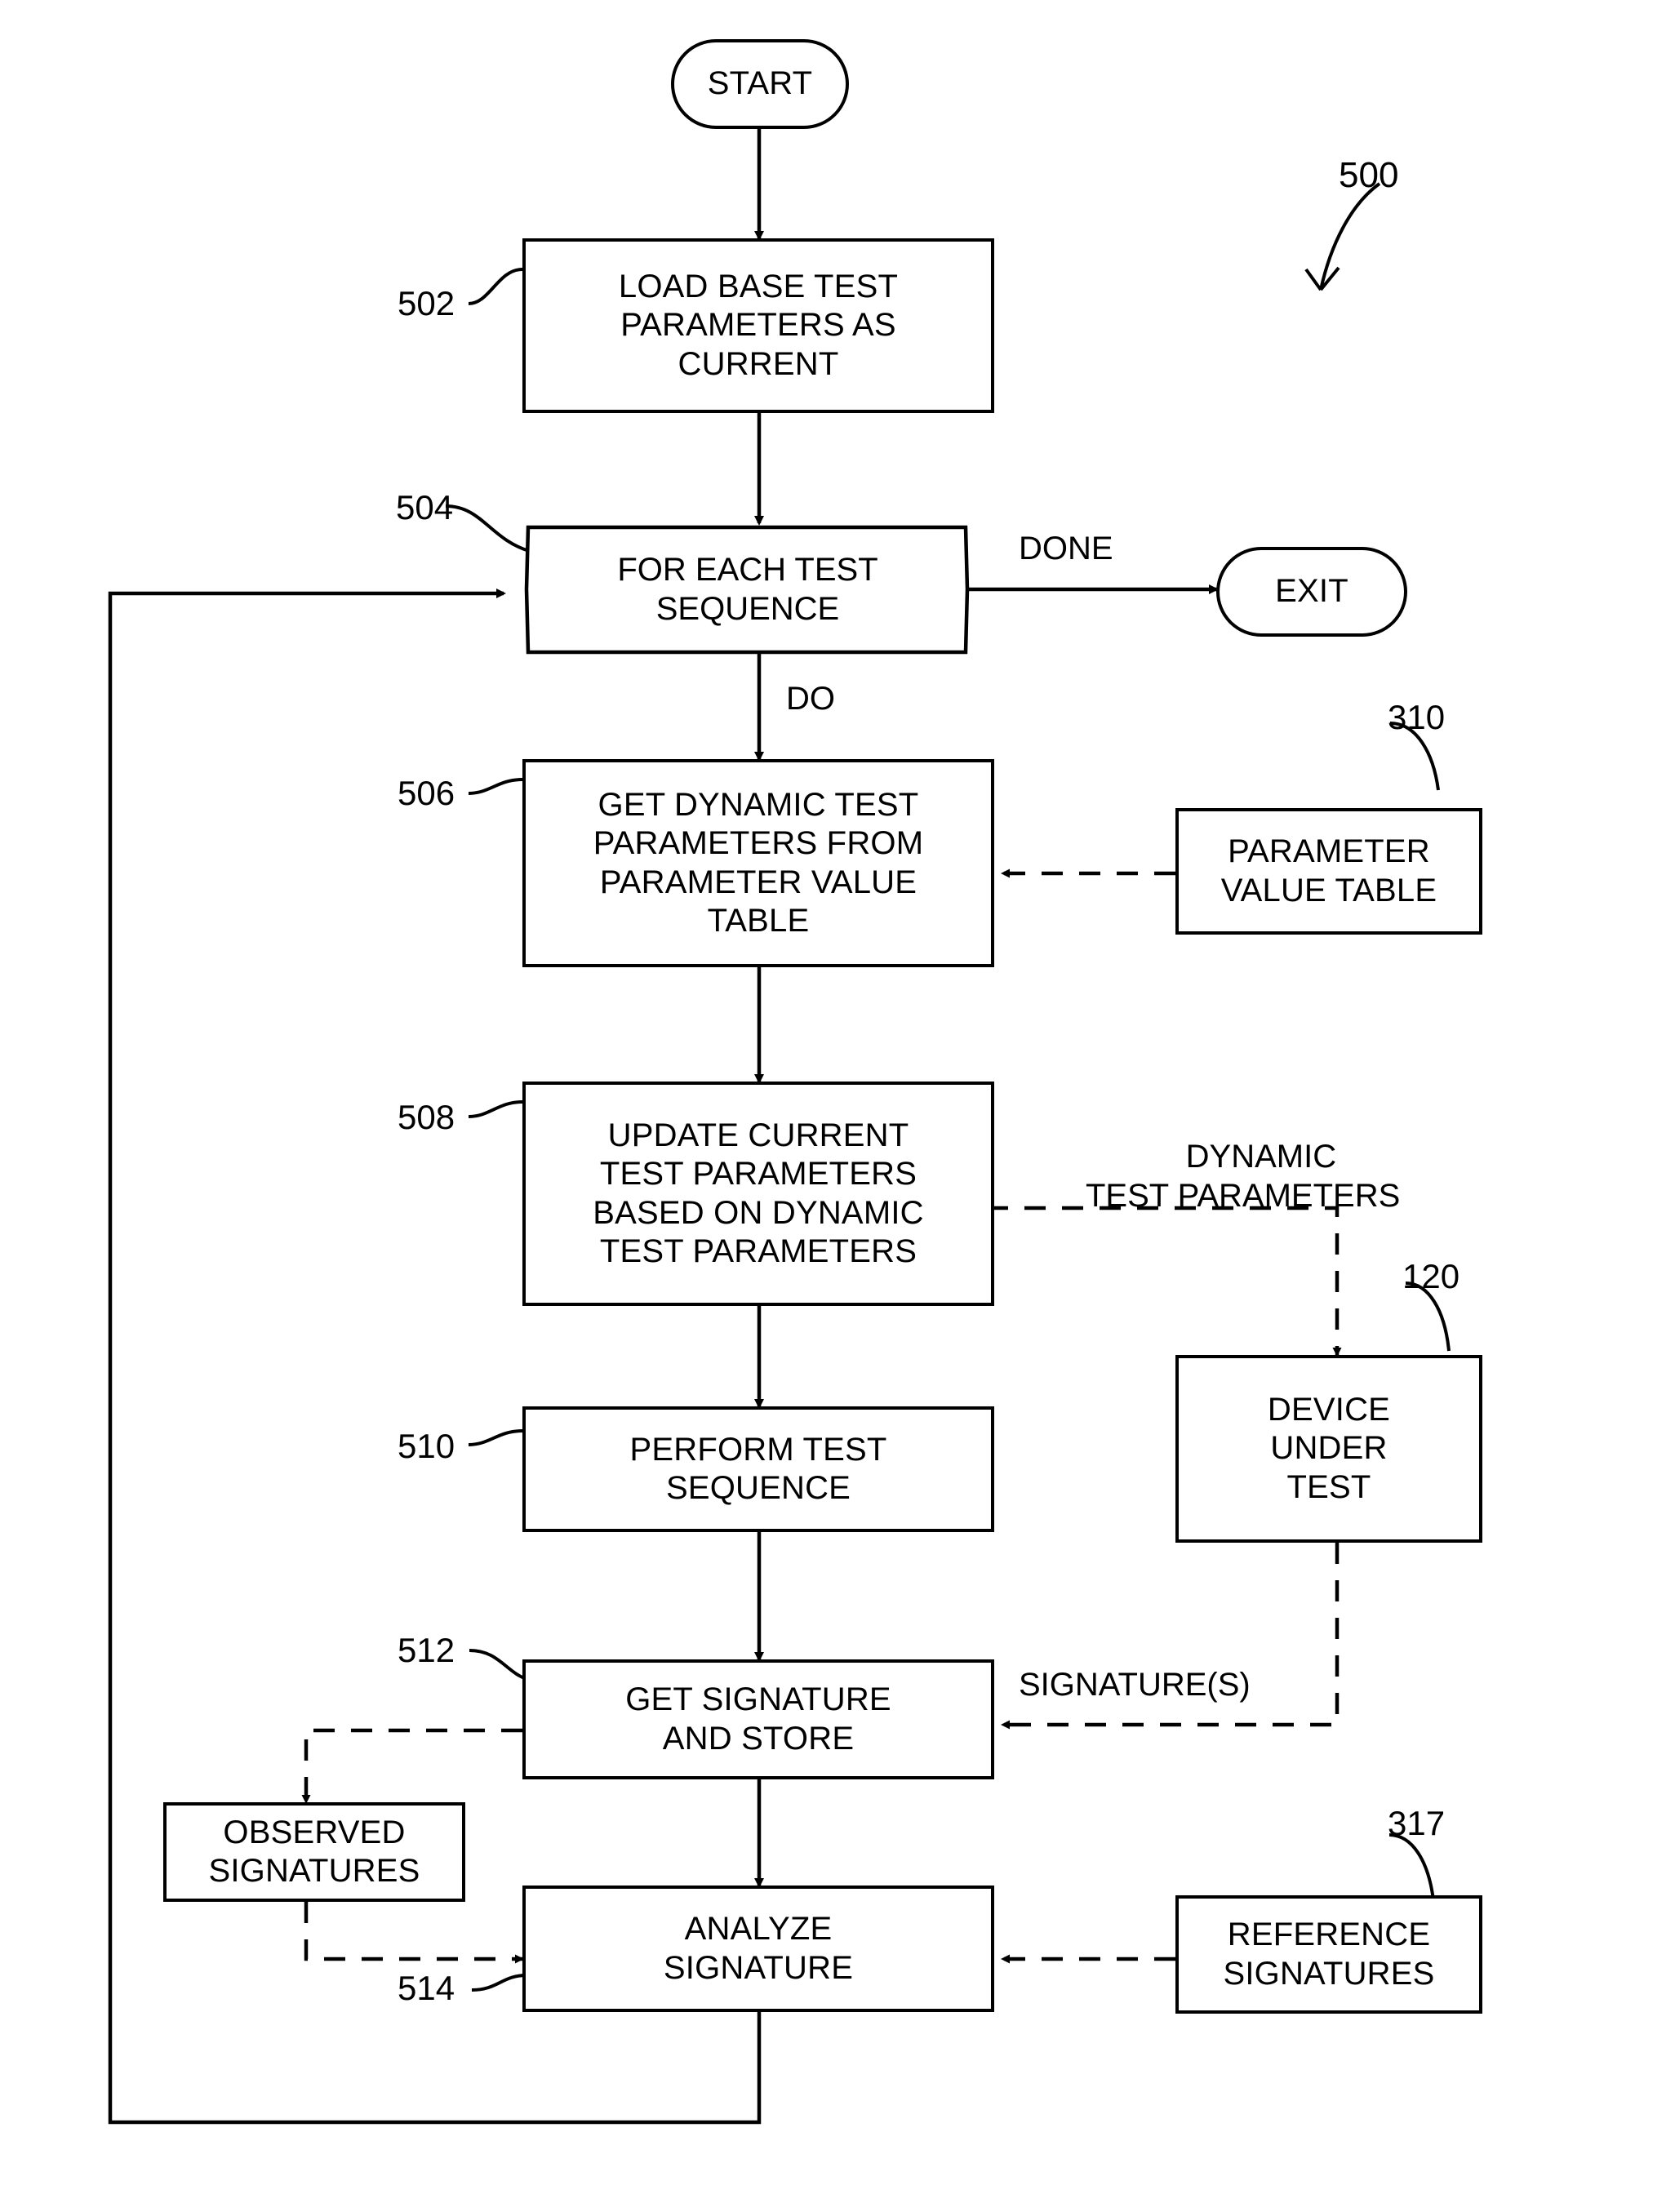 Image resolution: width=1675 pixels, height=2212 pixels. What do you see at coordinates (426, 303) in the screenshot?
I see `ref-502: 502` at bounding box center [426, 303].